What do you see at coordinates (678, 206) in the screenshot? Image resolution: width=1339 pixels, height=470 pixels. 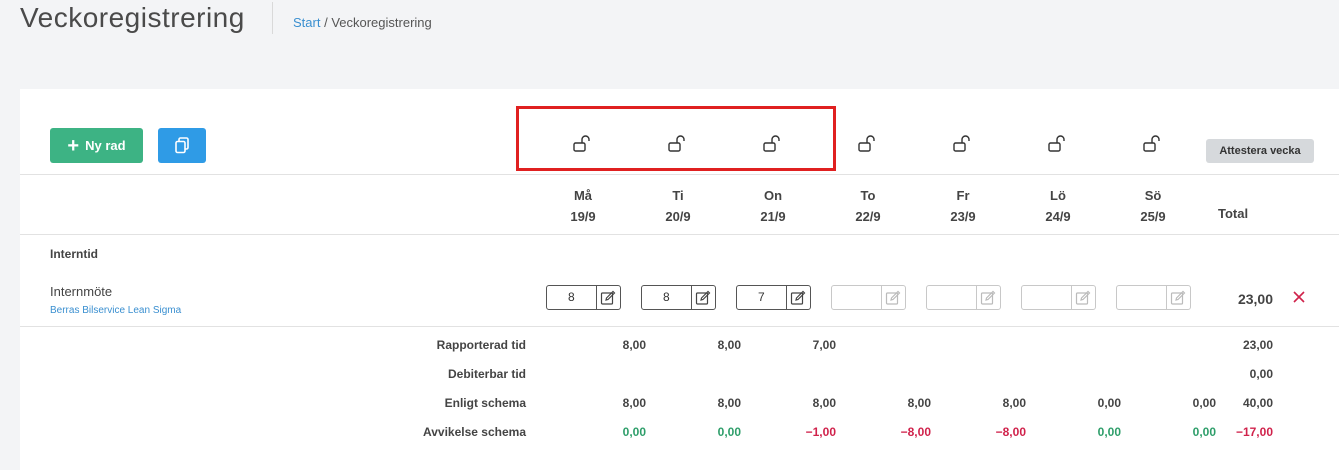 I see `day-header: Ti 20/9` at bounding box center [678, 206].